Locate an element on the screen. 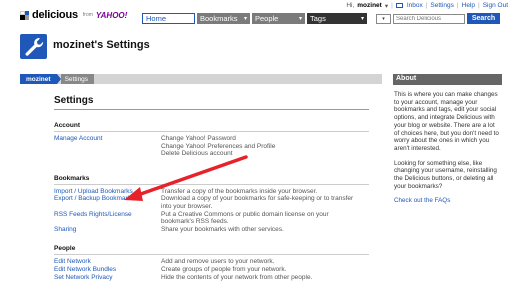 This screenshot has height=302, width=520. row-description: Change Yahoo! Password is located at coordinates (198, 138).